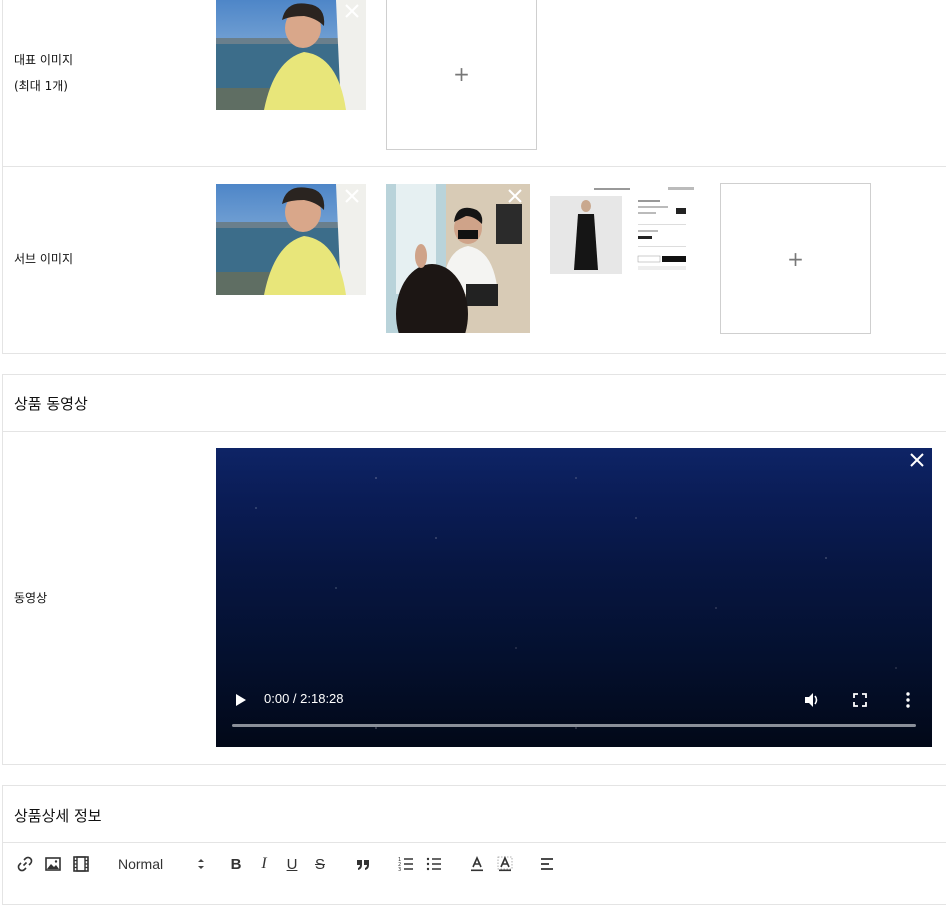 Image resolution: width=946 pixels, height=905 pixels. I want to click on remove-sub-image-1-button, so click(352, 196).